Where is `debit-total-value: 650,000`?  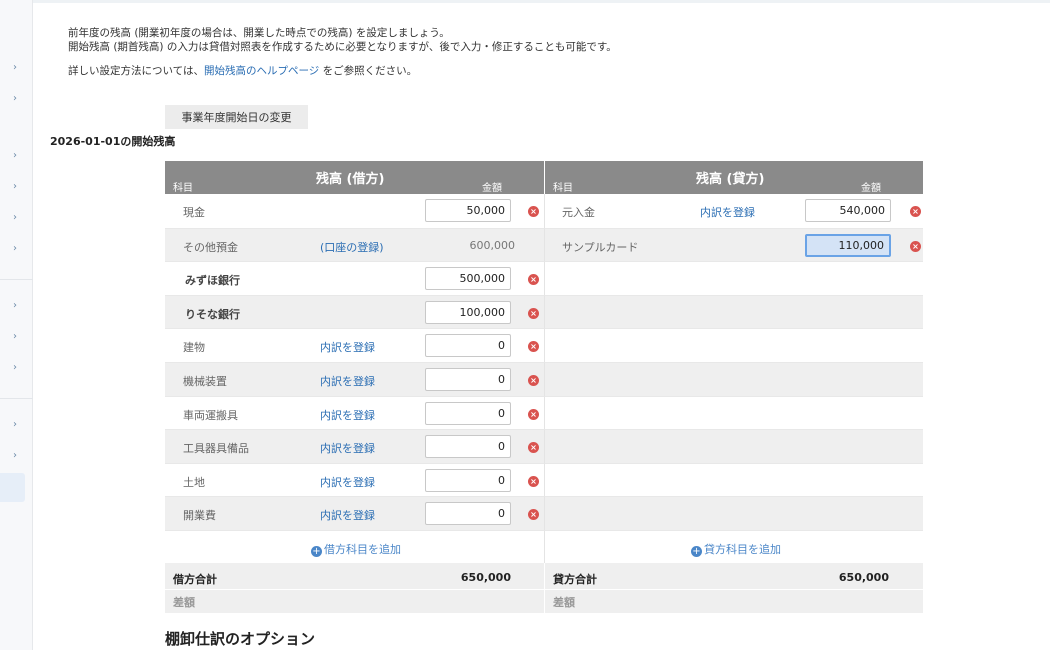
debit-total-value: 650,000 is located at coordinates (485, 577).